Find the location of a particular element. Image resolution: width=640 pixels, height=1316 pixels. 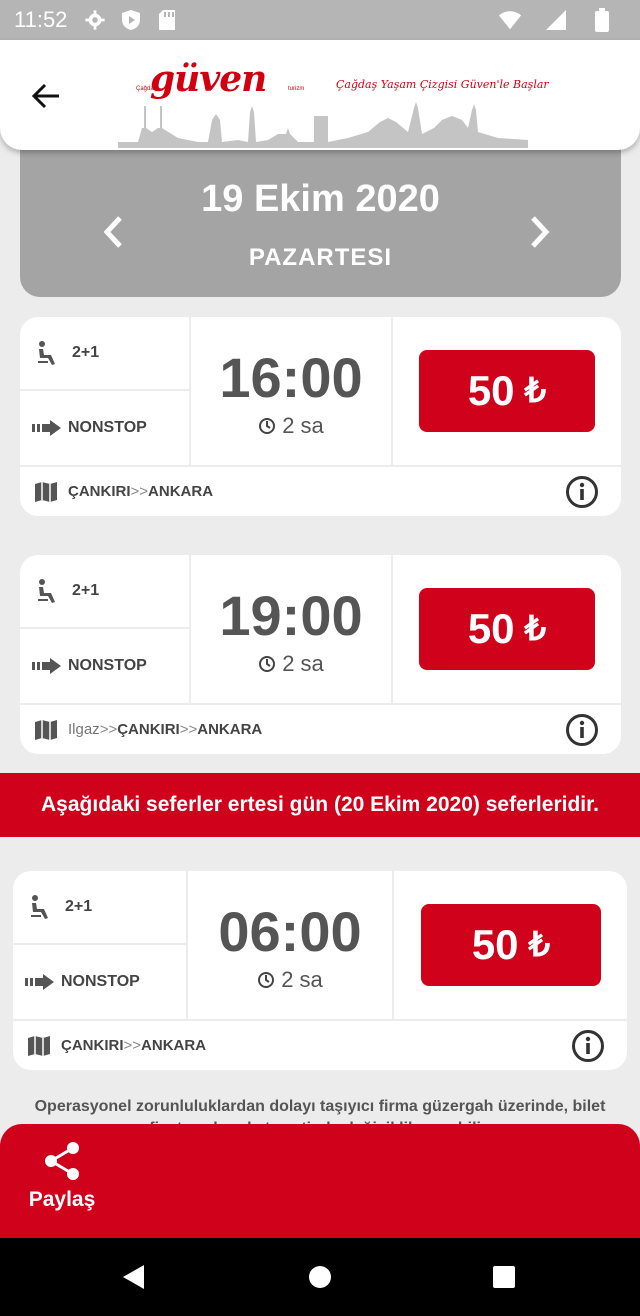

date-banner: 19 Ekim 2020 PAZARTESI is located at coordinates (320, 218).